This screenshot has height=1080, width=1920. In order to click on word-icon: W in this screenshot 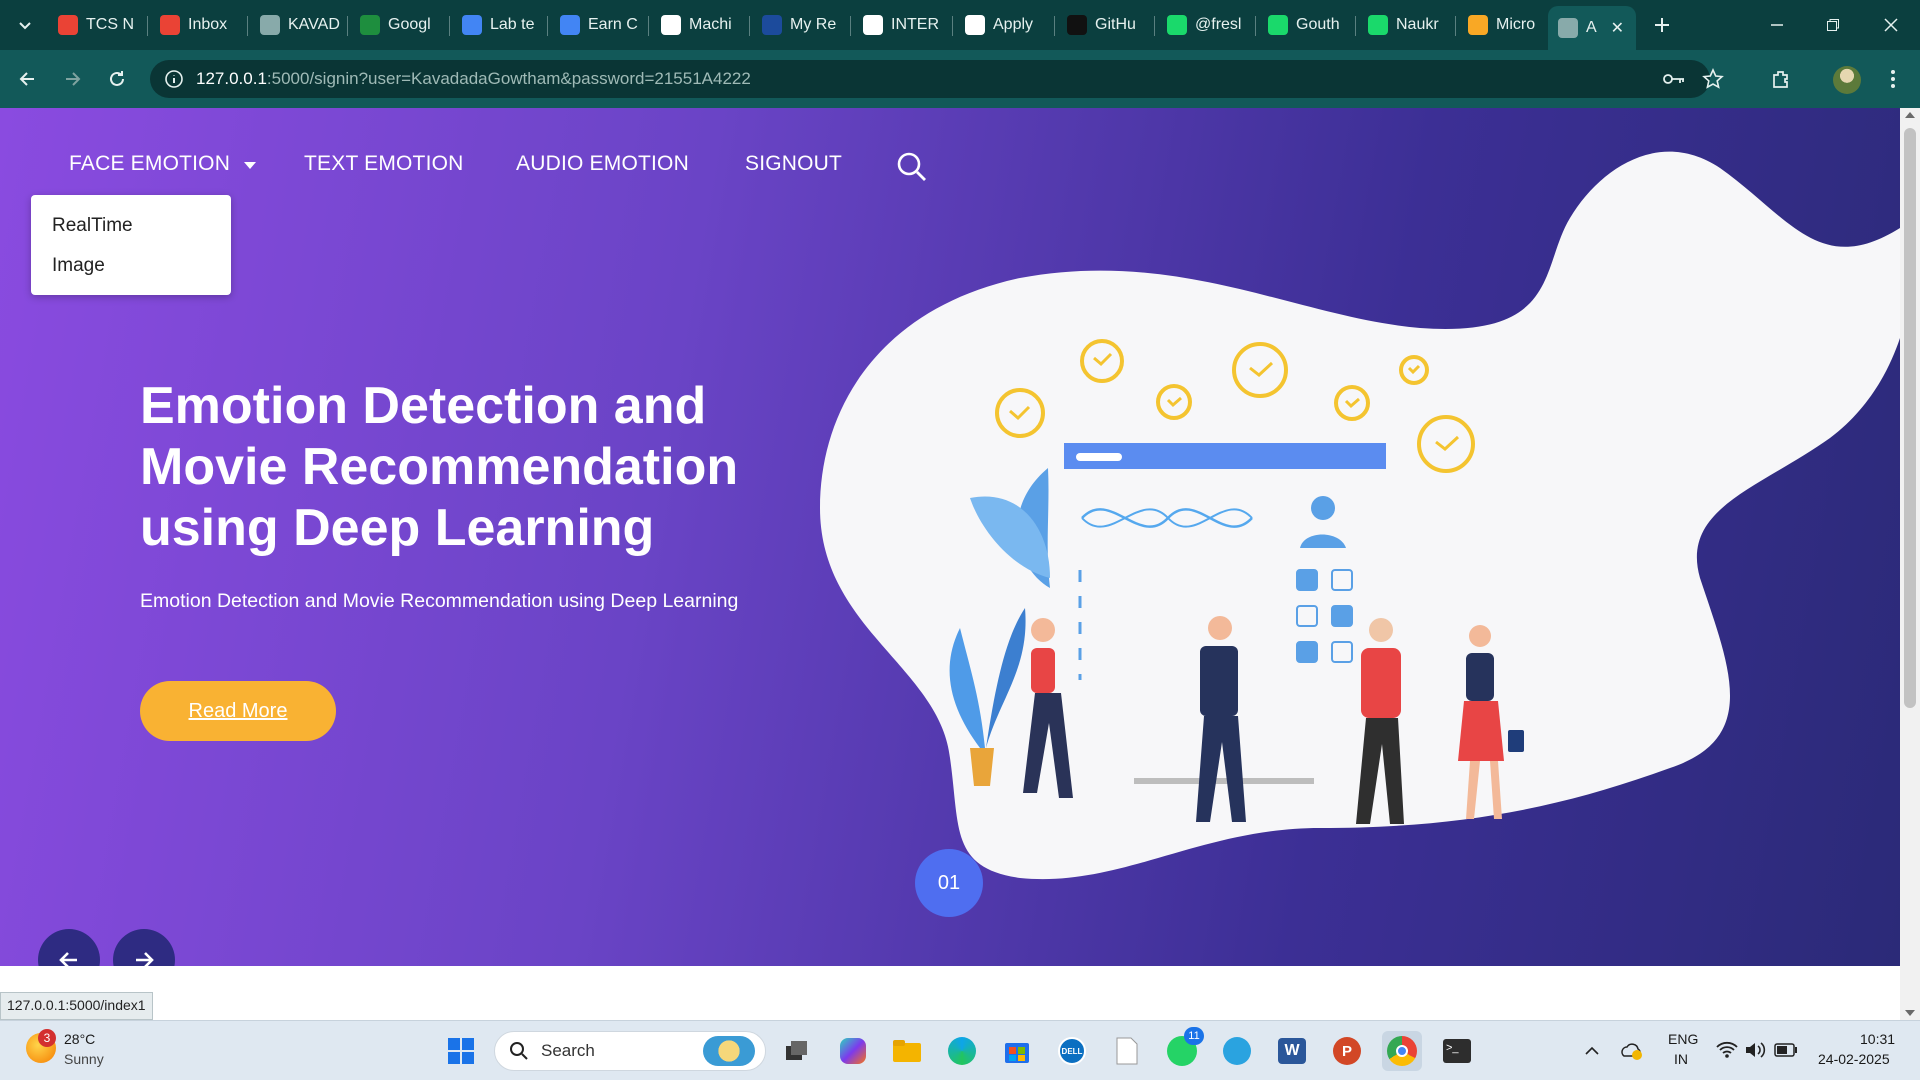, I will do `click(1292, 1051)`.